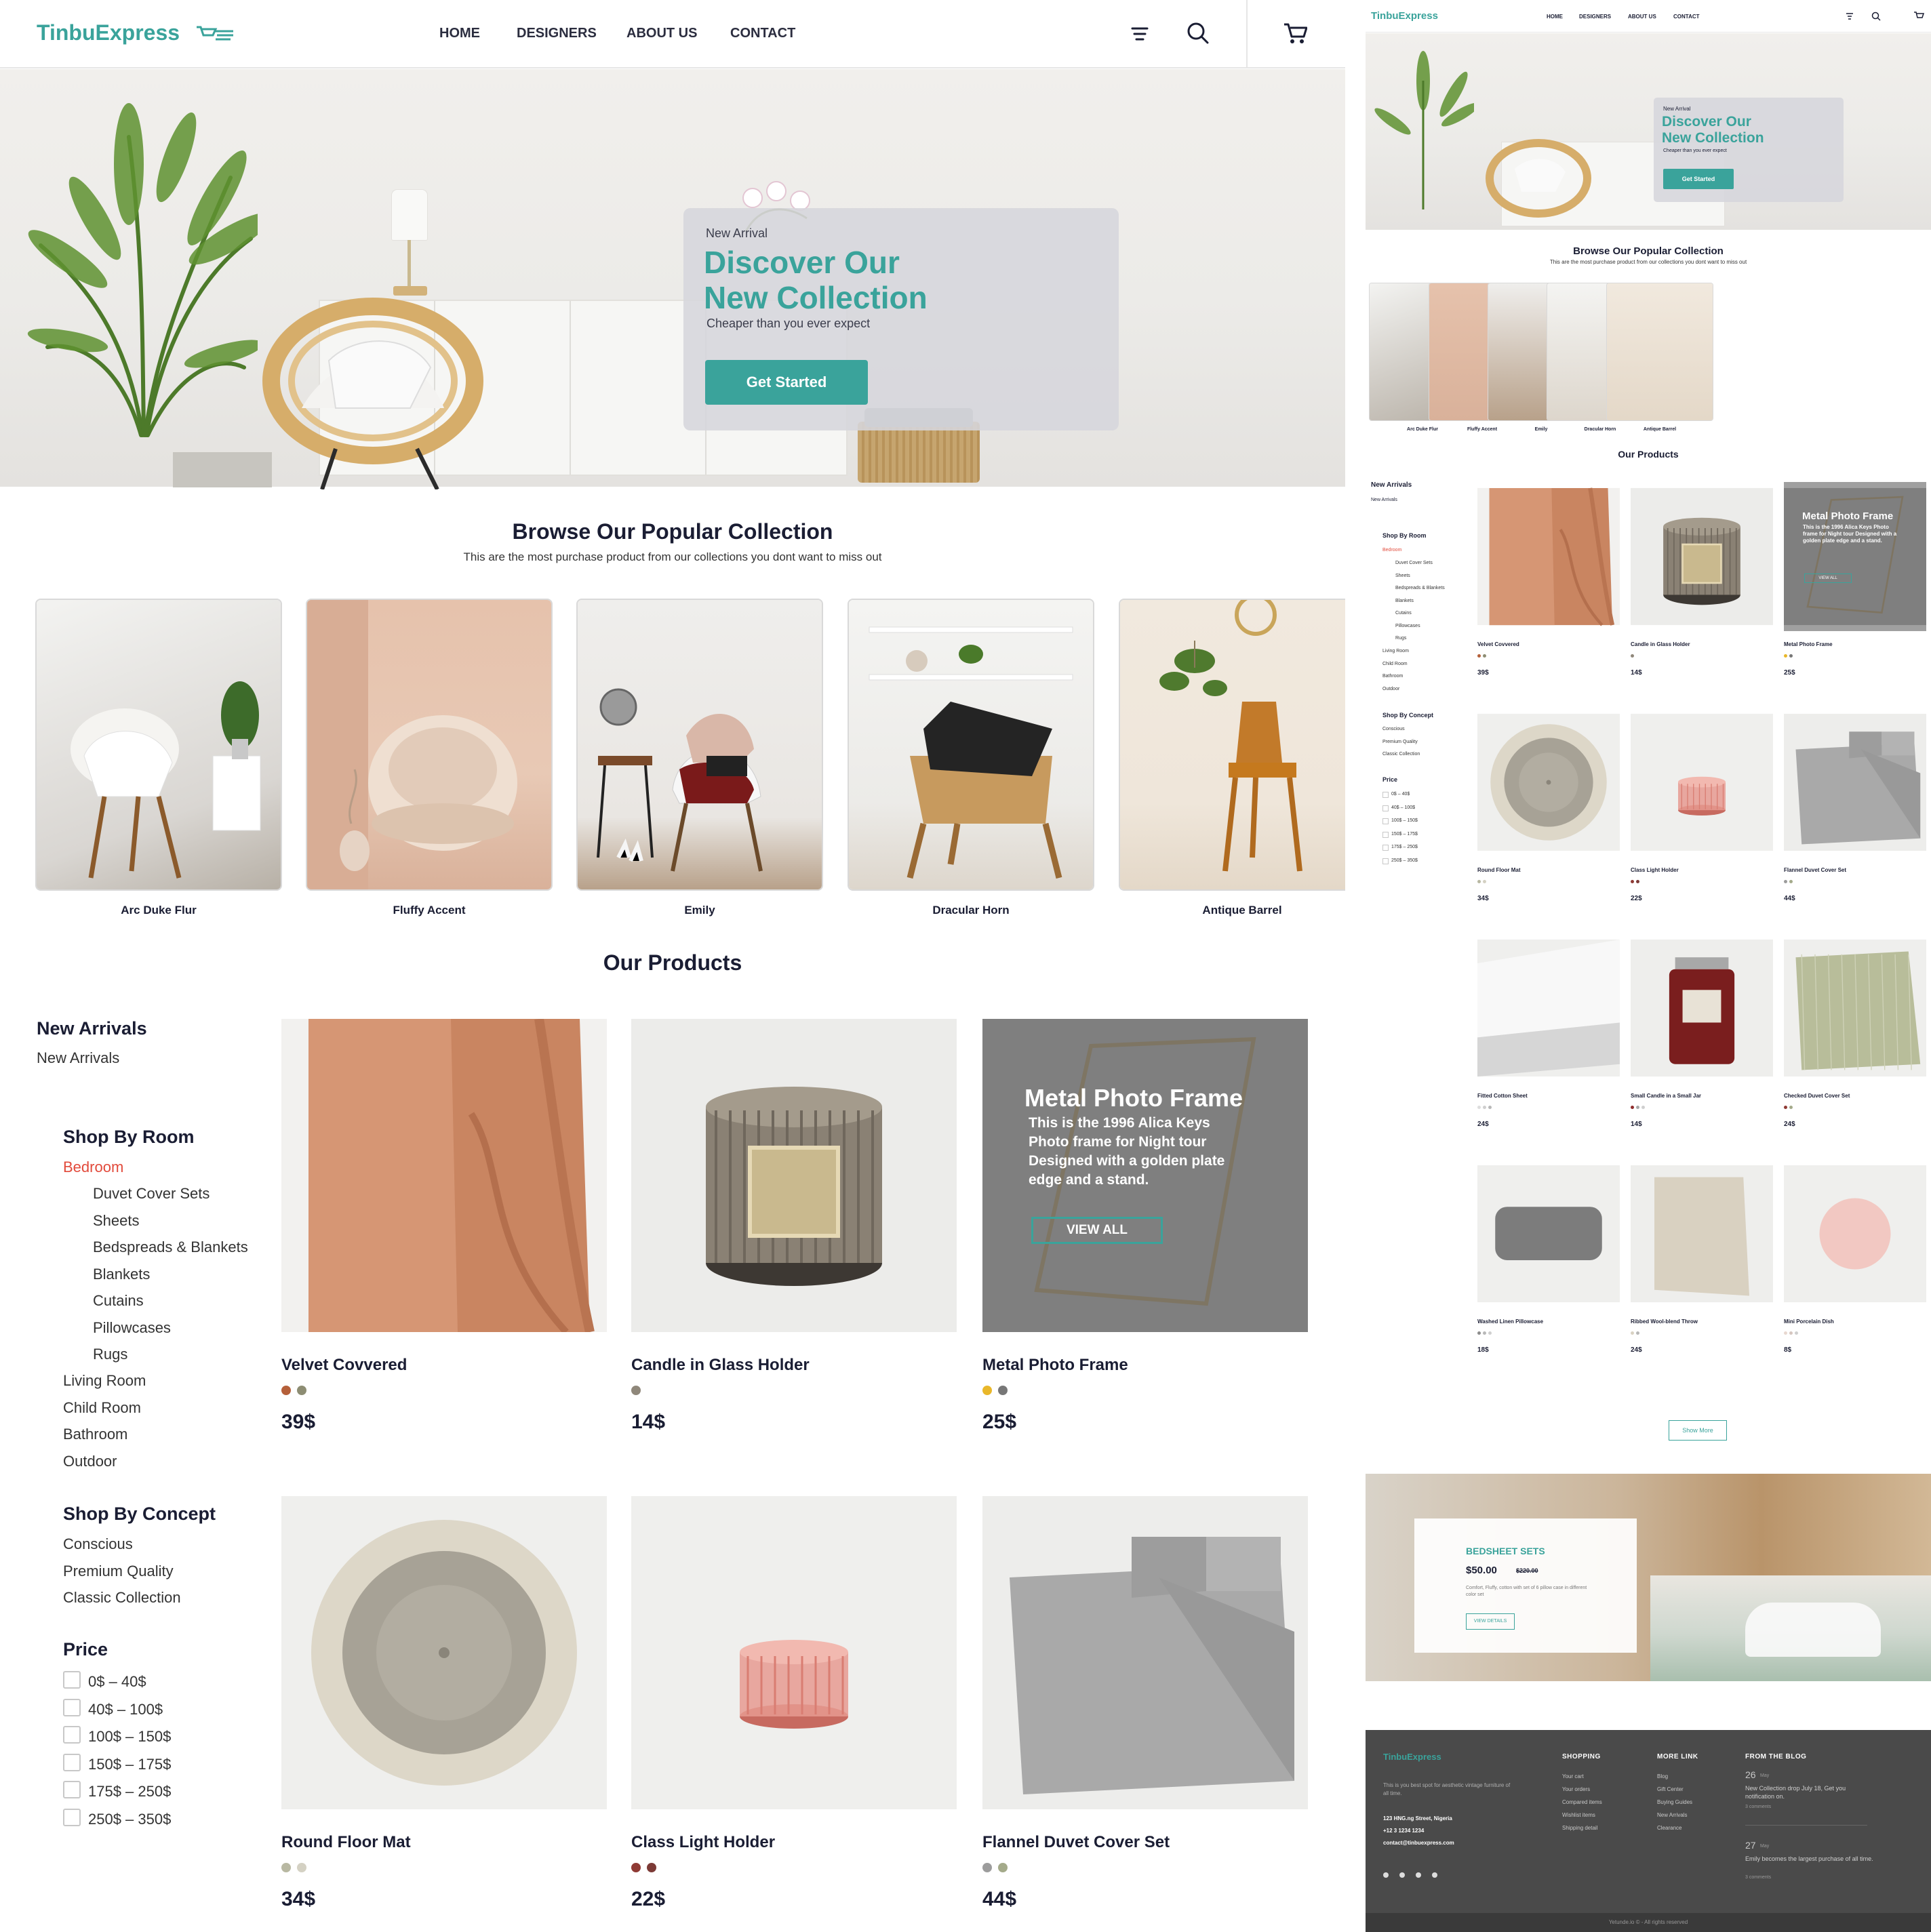 Image resolution: width=1931 pixels, height=1932 pixels. I want to click on preview-logo: TinbuExpress, so click(1404, 16).